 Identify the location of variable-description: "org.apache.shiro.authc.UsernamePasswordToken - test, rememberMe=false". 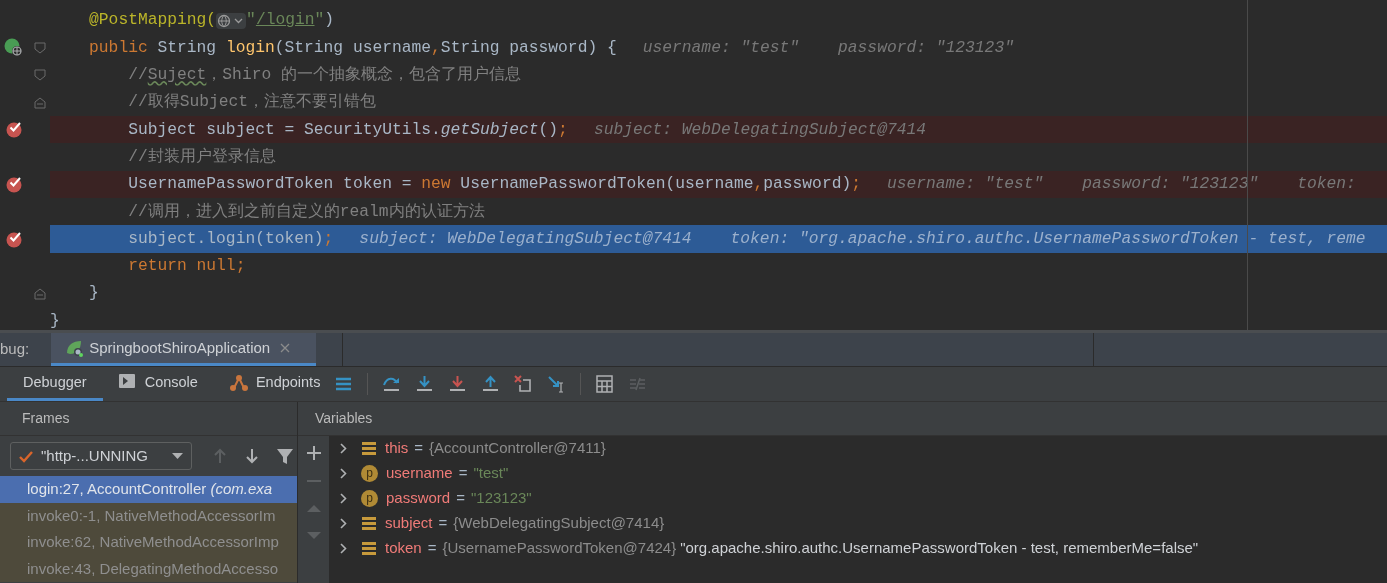
(939, 548).